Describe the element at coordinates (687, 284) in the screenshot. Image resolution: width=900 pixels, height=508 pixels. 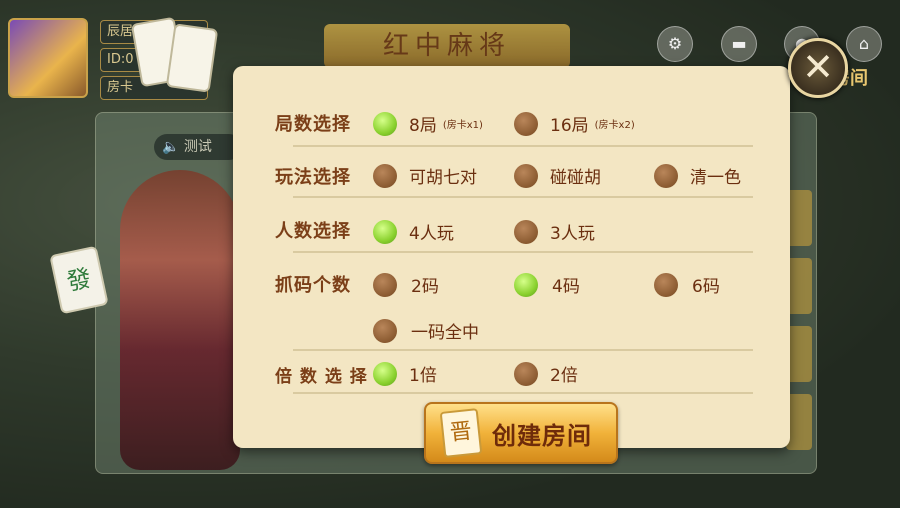
I see `birds-option-6: 6码` at that location.